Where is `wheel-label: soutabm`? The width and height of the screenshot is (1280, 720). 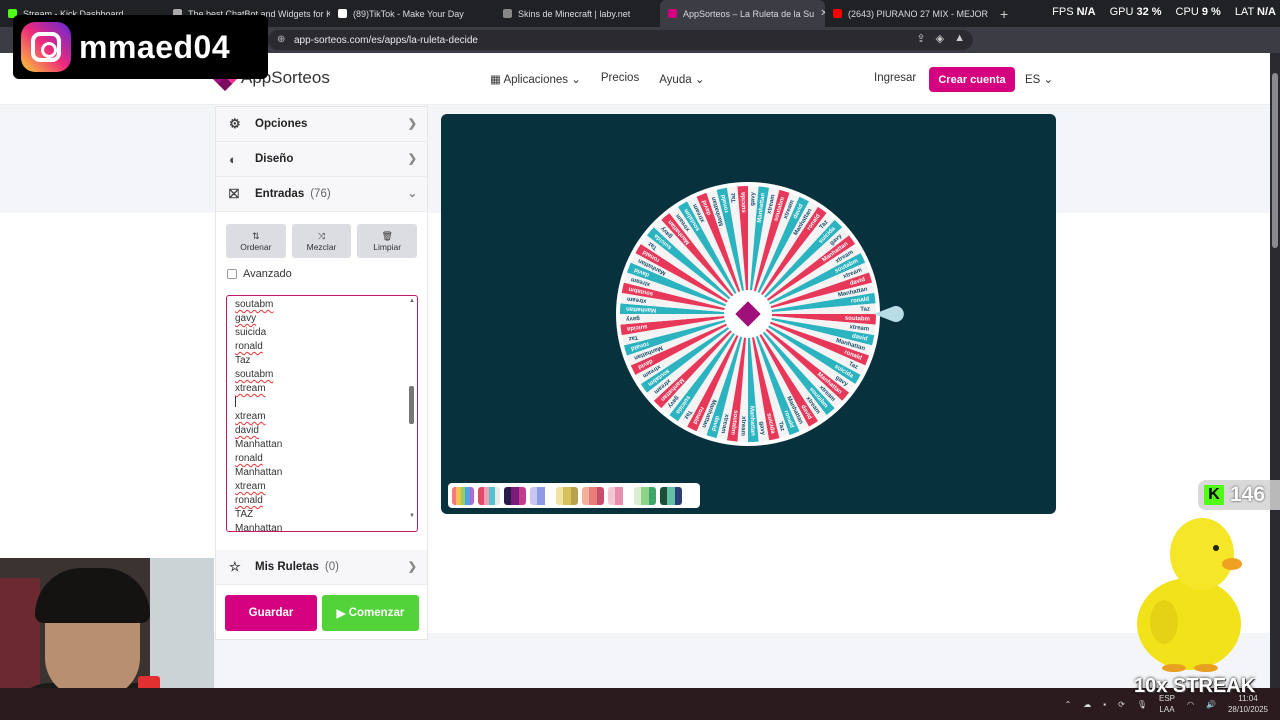
wheel-label: soutabm is located at coordinates (857, 319).